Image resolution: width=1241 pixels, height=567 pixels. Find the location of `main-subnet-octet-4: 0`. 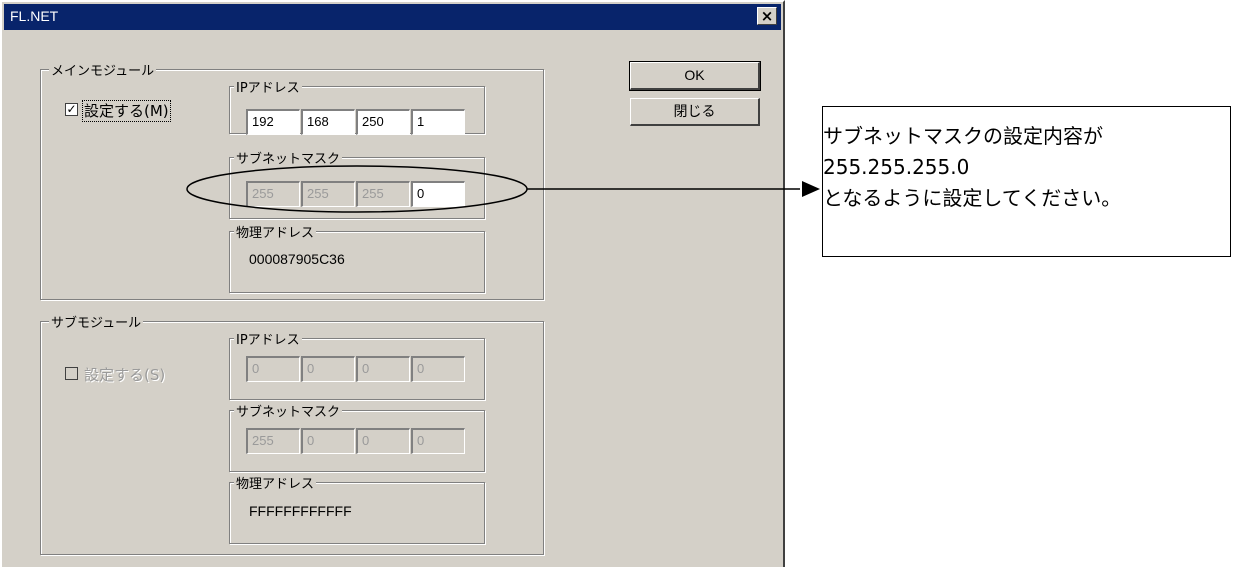

main-subnet-octet-4: 0 is located at coordinates (438, 194).